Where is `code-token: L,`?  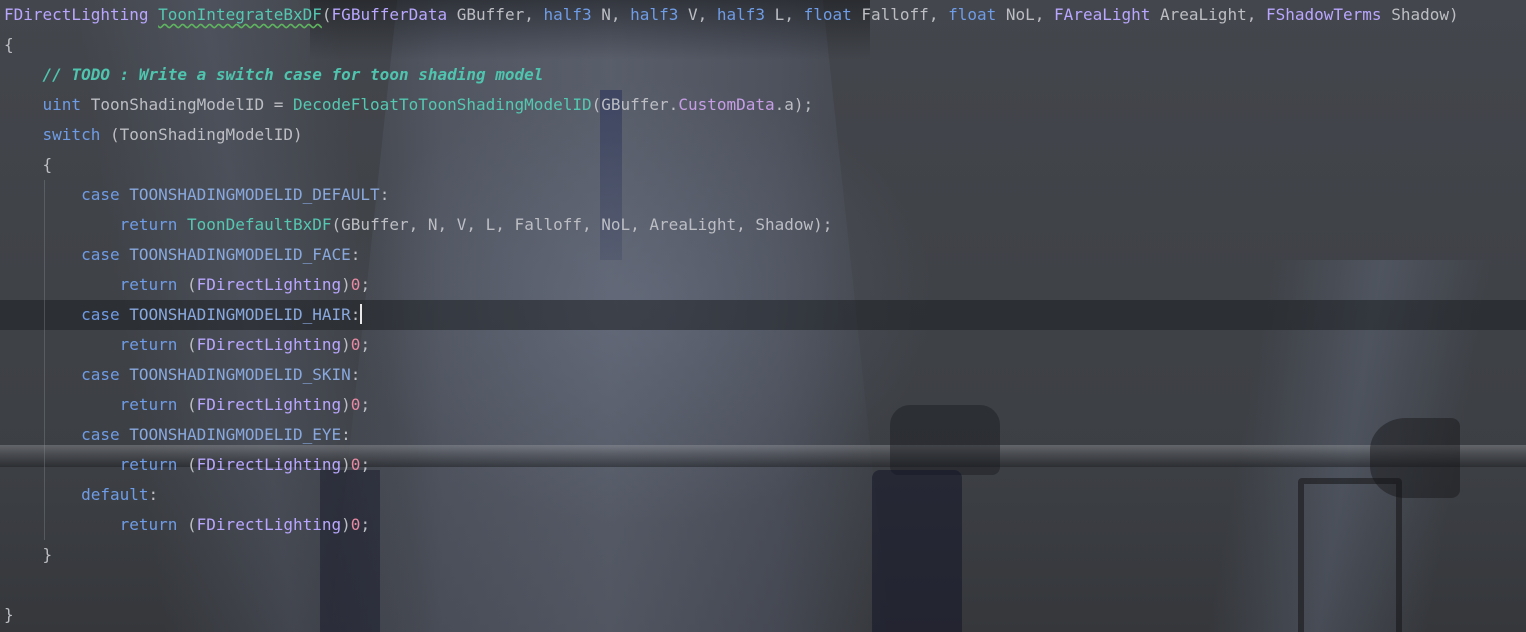 code-token: L, is located at coordinates (784, 14).